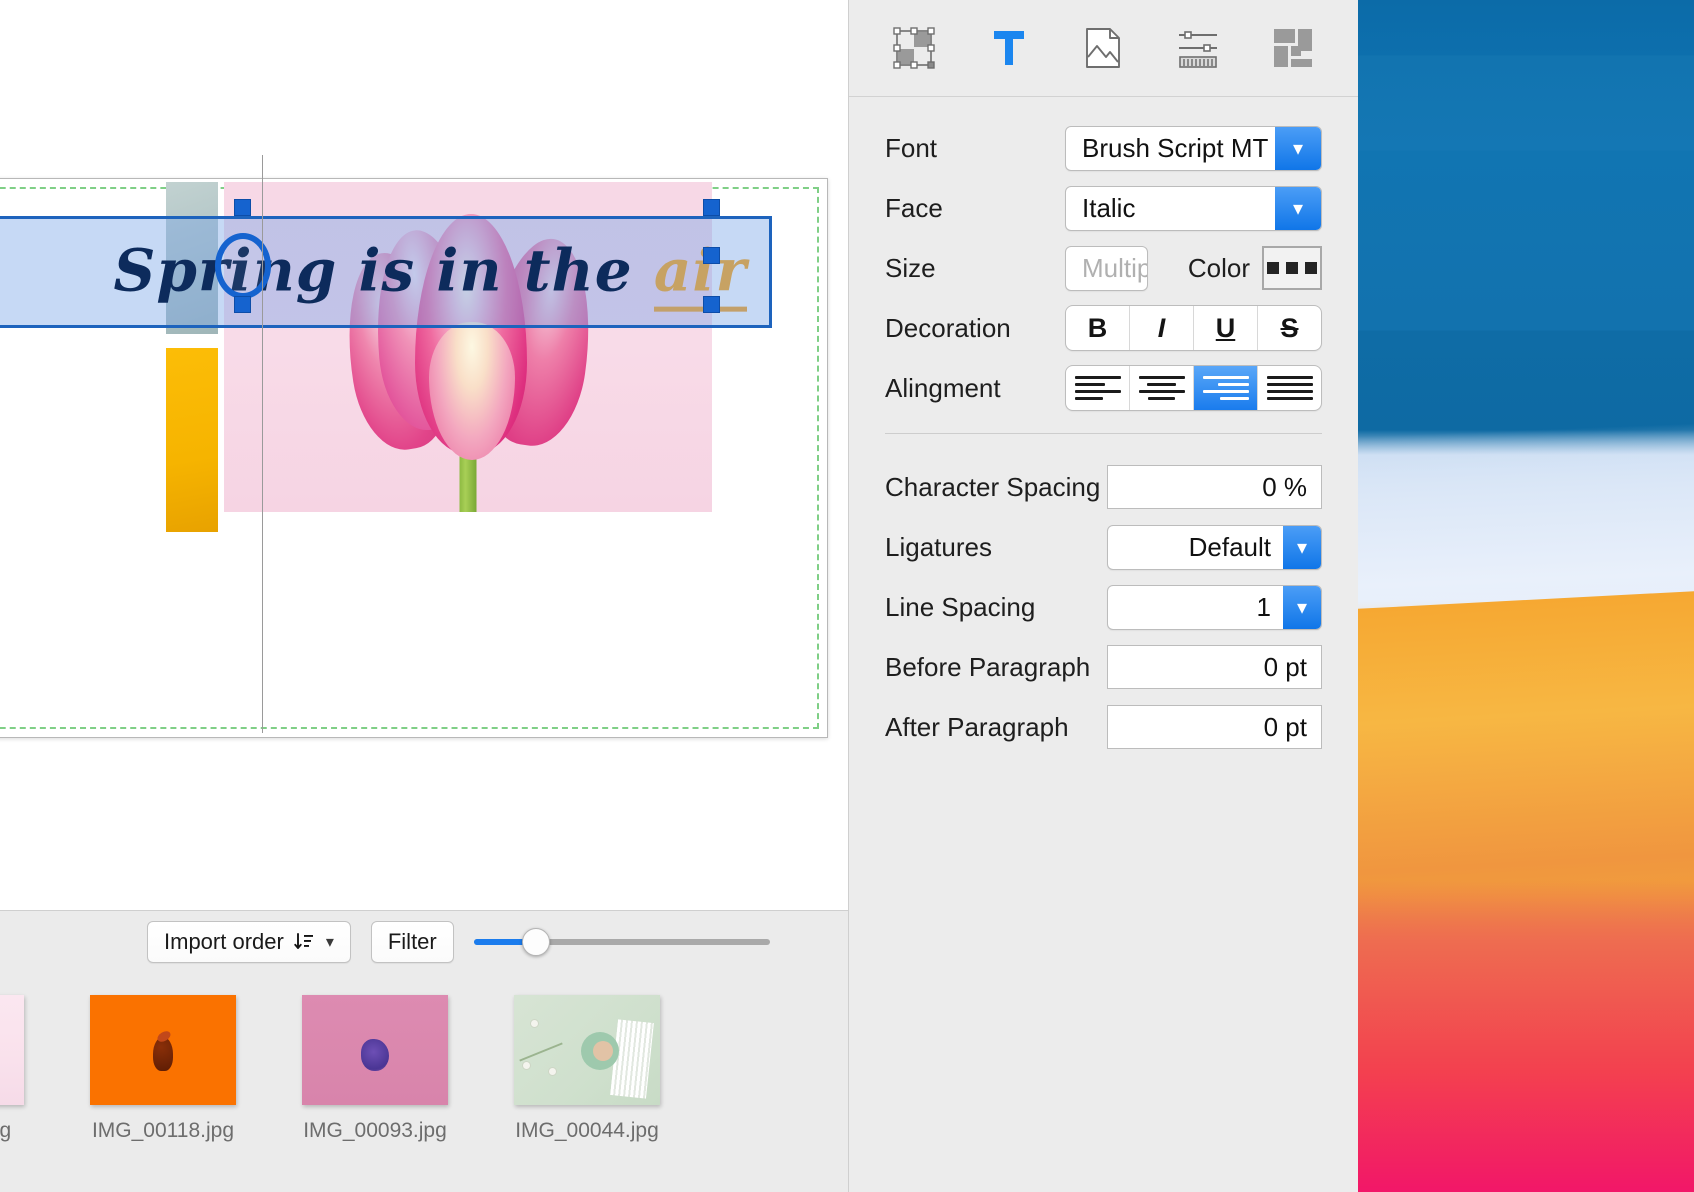 Image resolution: width=1694 pixels, height=1192 pixels. Describe the element at coordinates (224, 941) in the screenshot. I see `sort-order-label: Import order` at that location.